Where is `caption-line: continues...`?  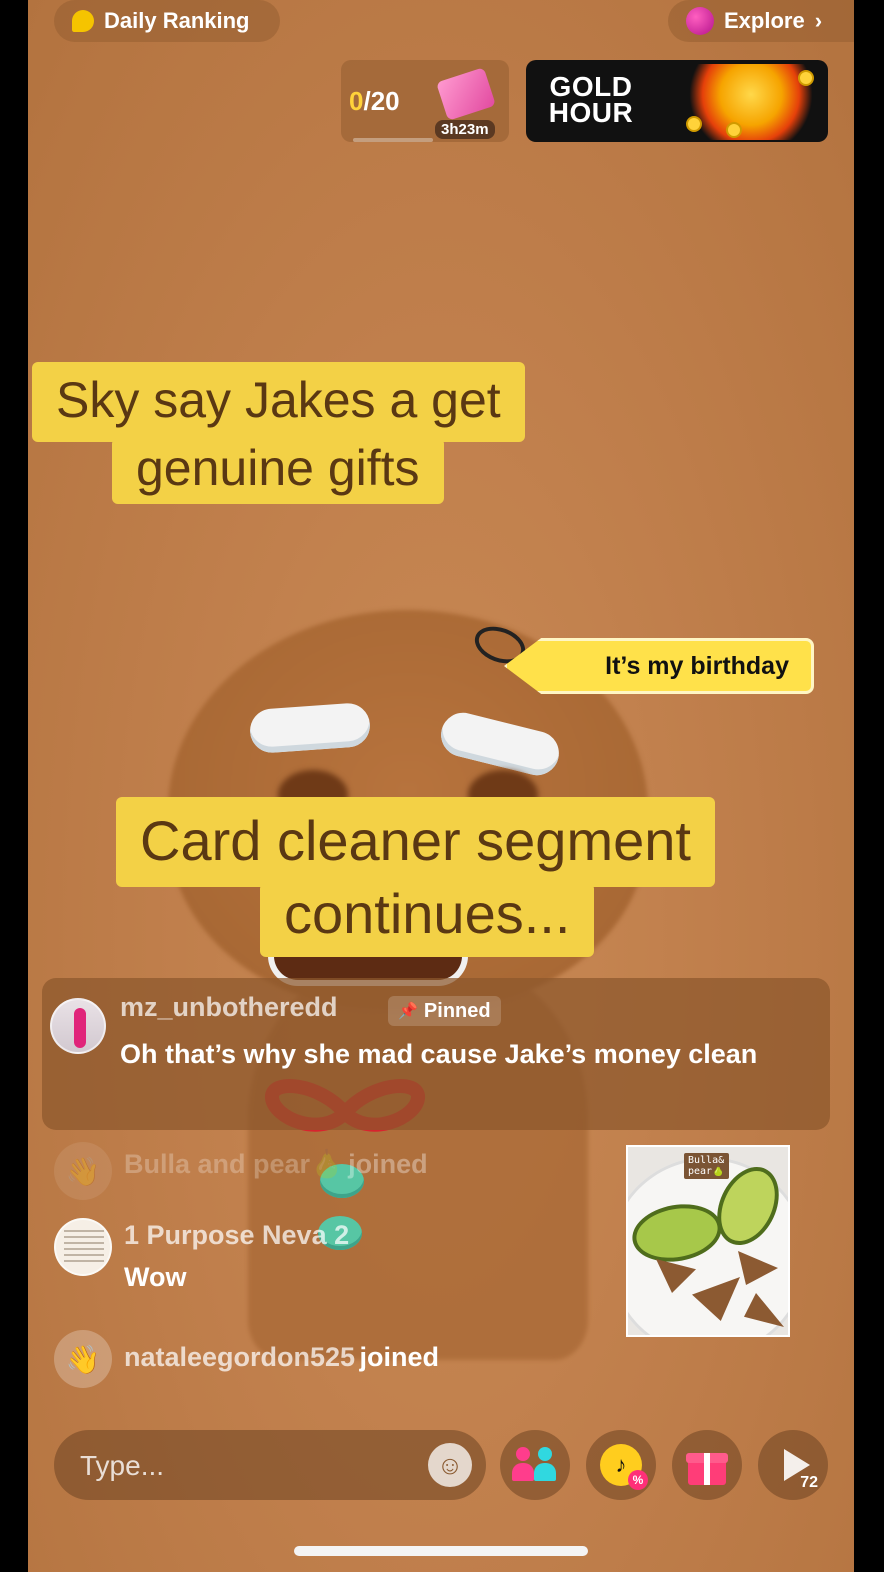 caption-line: continues... is located at coordinates (427, 920).